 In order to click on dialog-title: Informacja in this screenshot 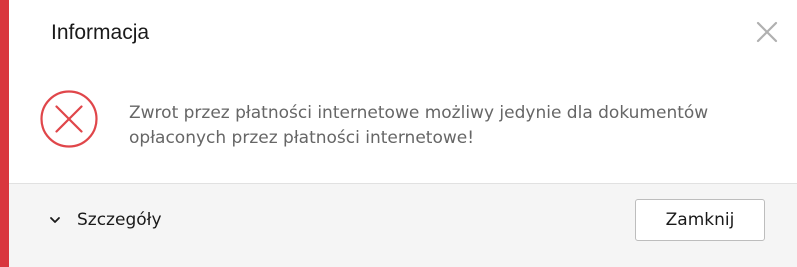, I will do `click(100, 32)`.